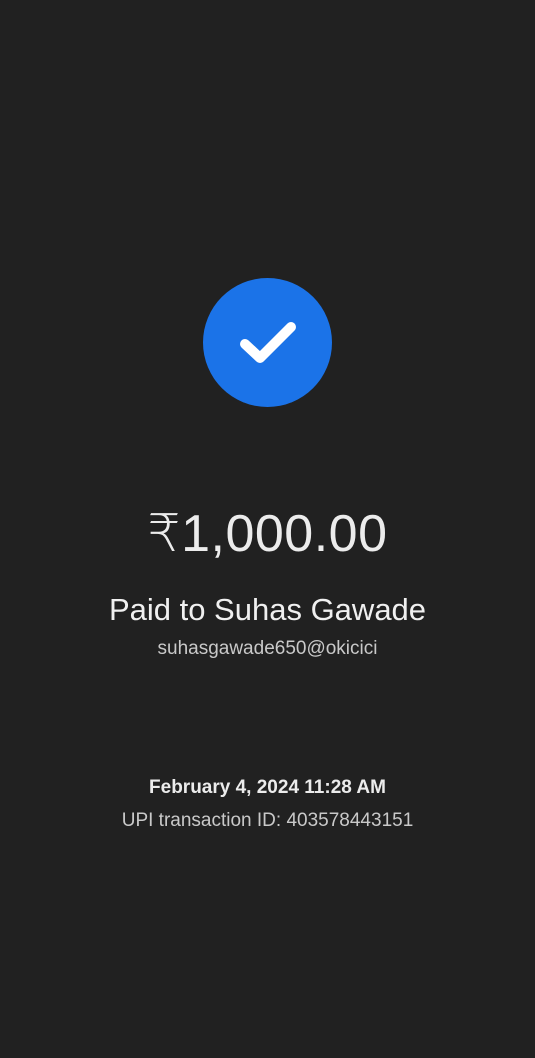  I want to click on success-badge, so click(267, 342).